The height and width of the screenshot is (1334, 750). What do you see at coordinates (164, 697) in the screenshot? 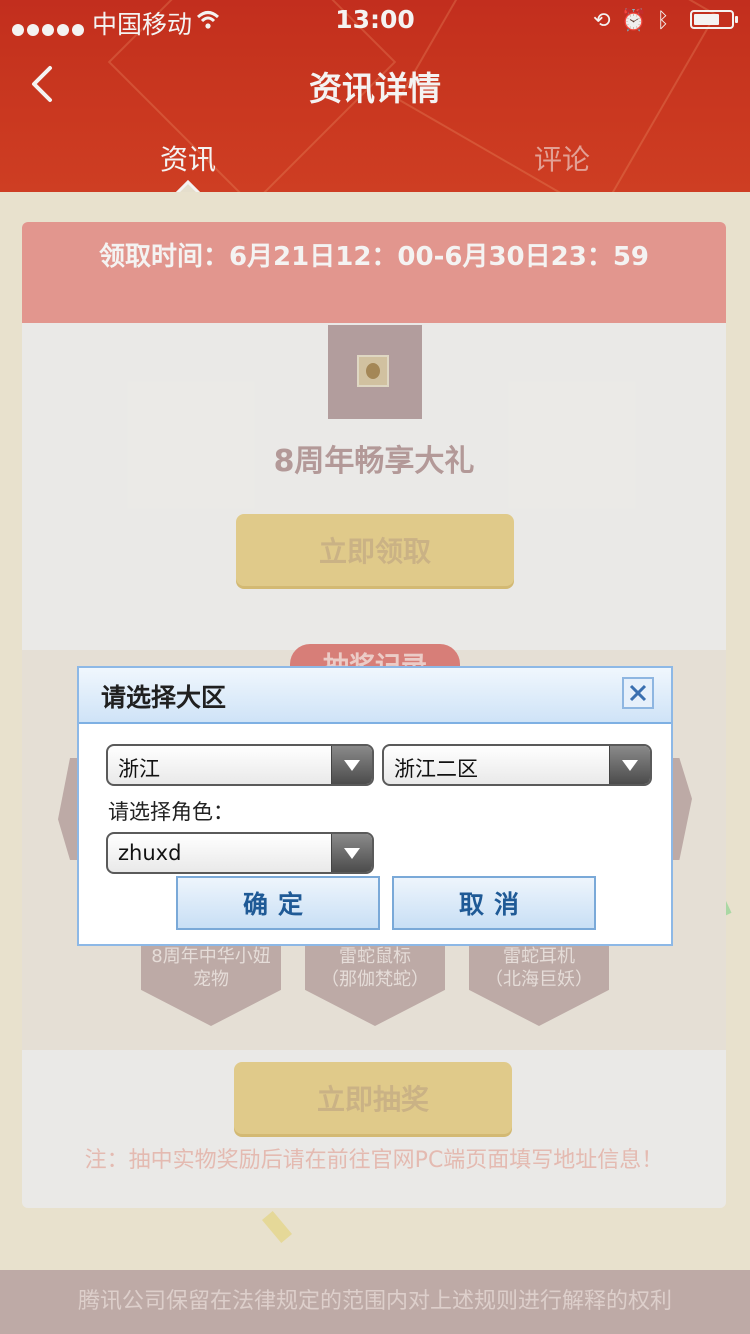
I see `dialog-title: 请选择大区` at bounding box center [164, 697].